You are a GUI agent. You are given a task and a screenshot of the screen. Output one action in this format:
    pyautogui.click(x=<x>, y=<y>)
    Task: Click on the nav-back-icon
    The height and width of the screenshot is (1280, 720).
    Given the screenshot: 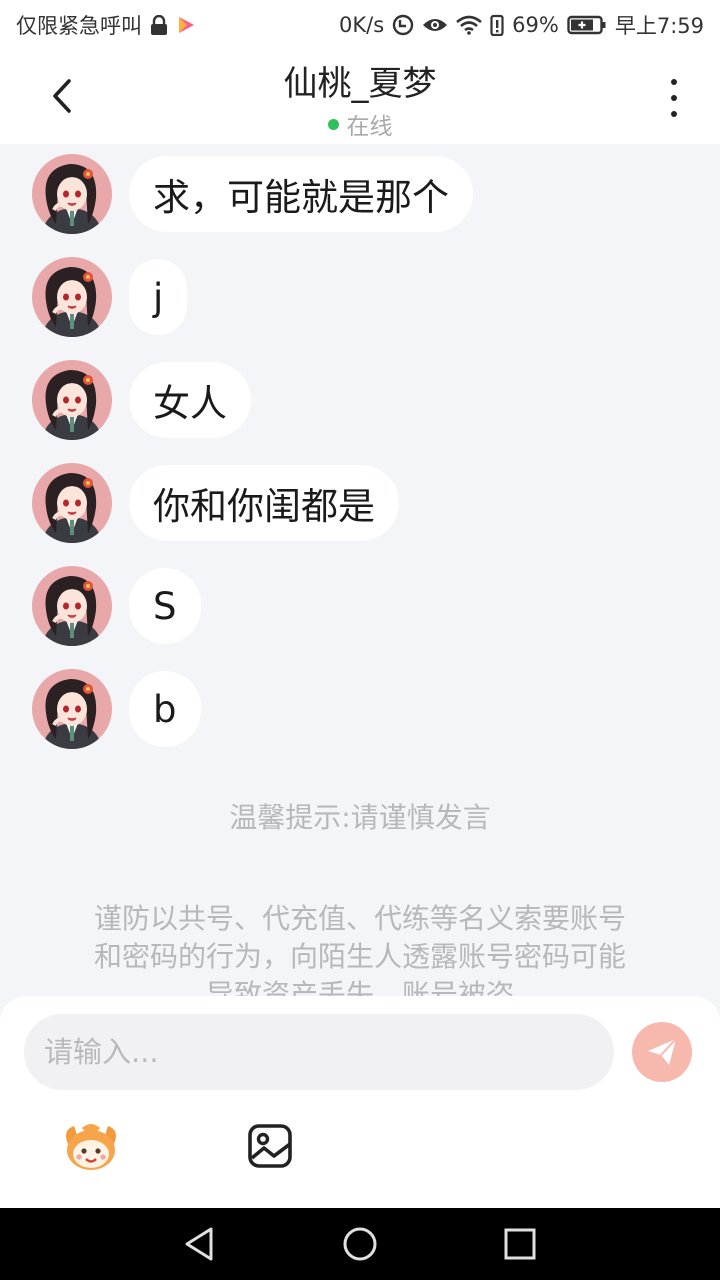 What is the action you would take?
    pyautogui.click(x=199, y=1244)
    